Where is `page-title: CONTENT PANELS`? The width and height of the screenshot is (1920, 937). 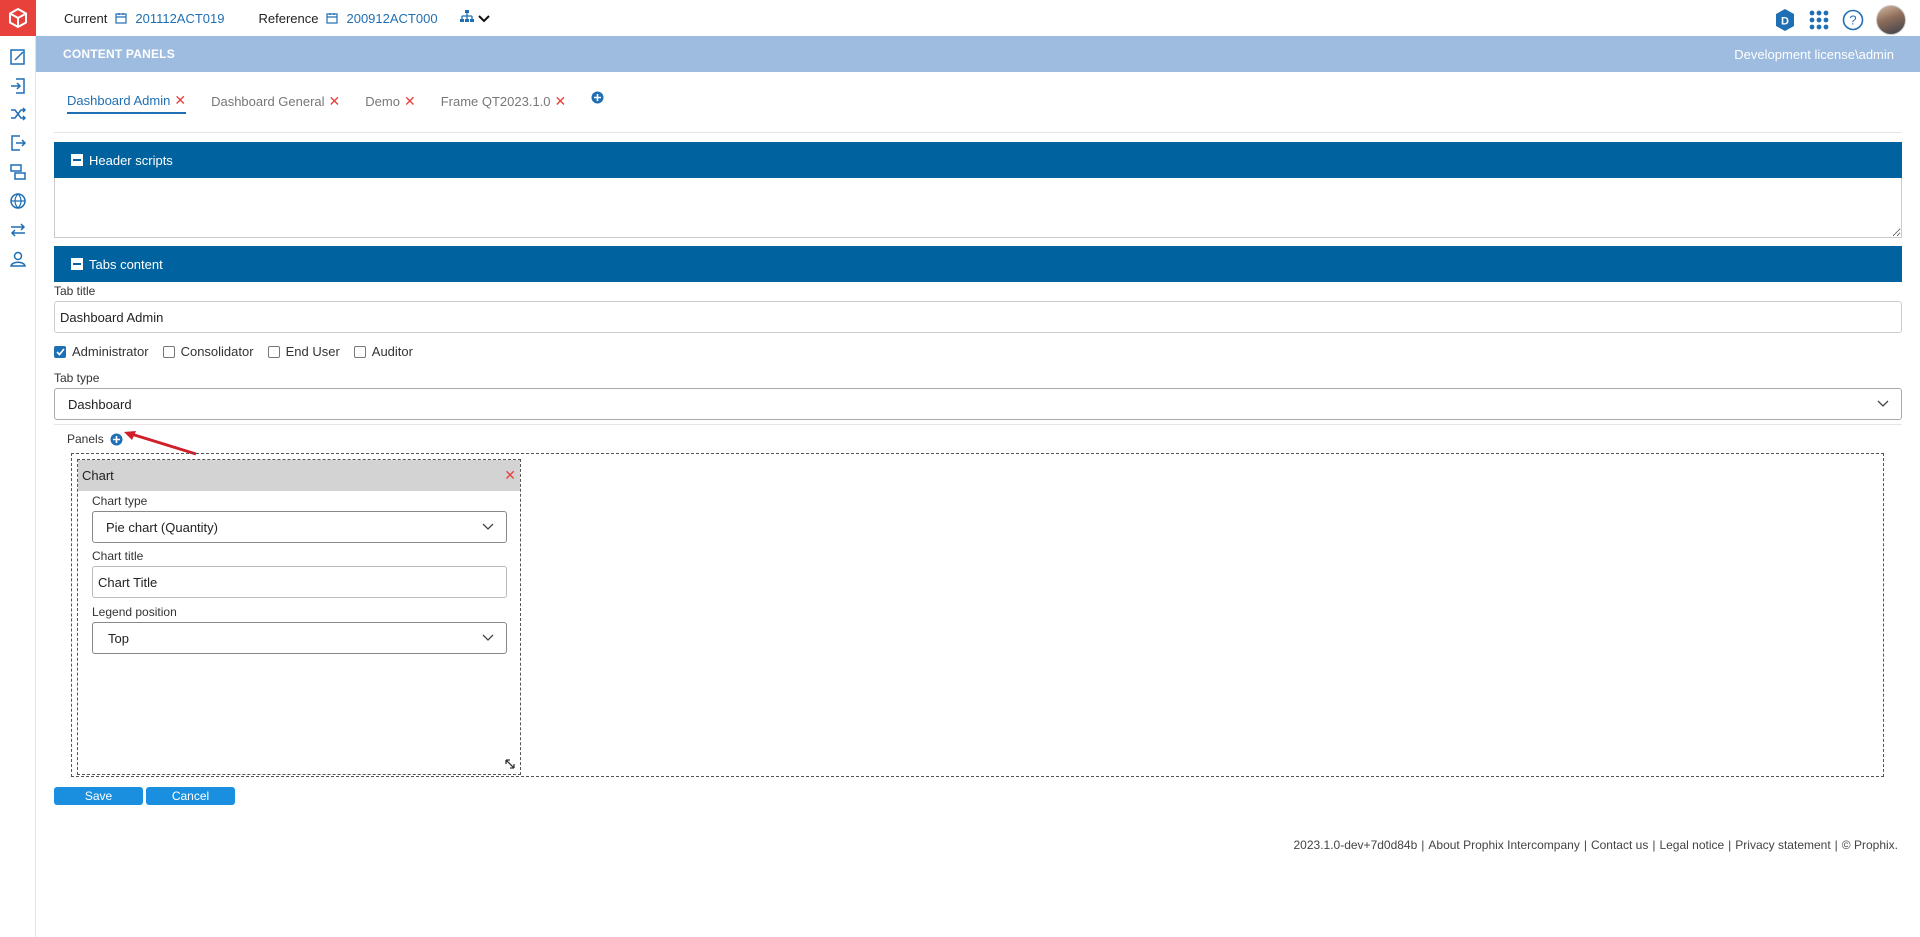 page-title: CONTENT PANELS is located at coordinates (119, 54).